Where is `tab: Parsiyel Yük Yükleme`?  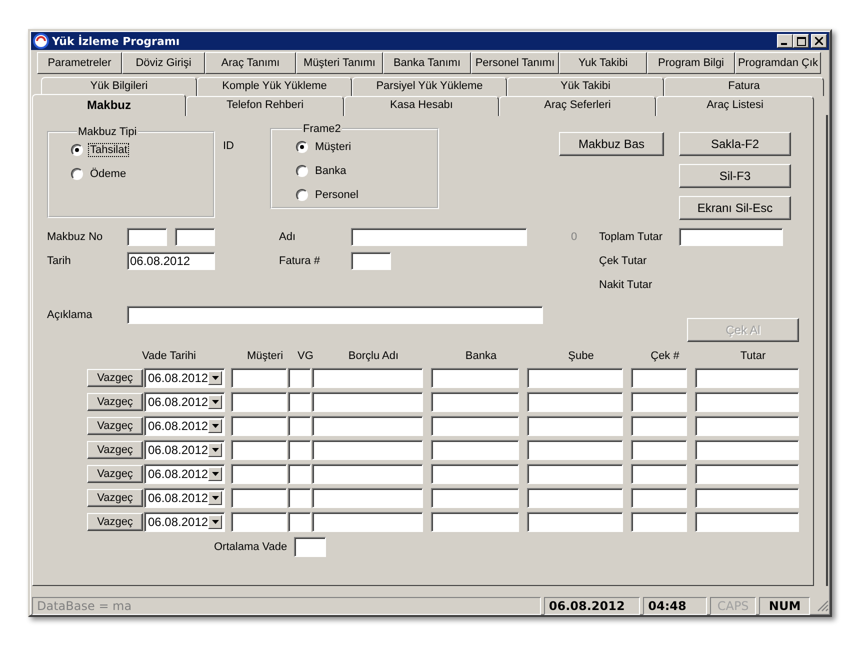 tab: Parsiyel Yük Yükleme is located at coordinates (429, 86).